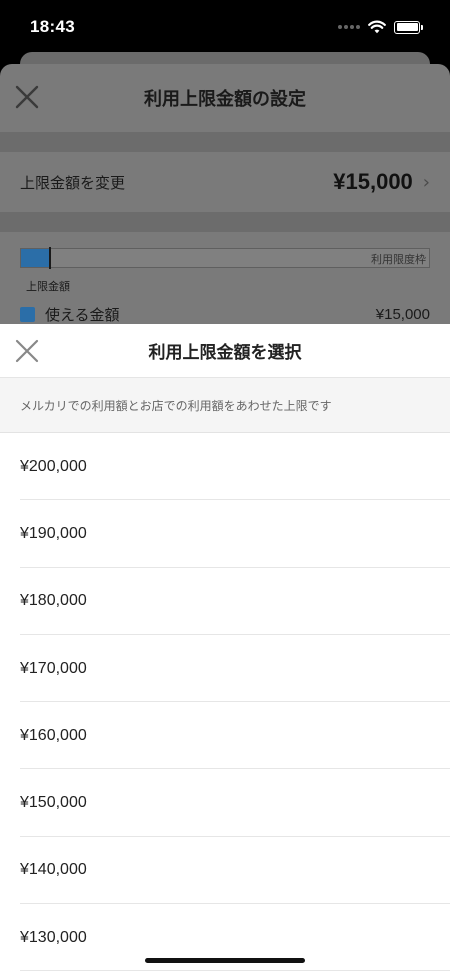  What do you see at coordinates (82, 315) in the screenshot?
I see `legend-label: 使える金額` at bounding box center [82, 315].